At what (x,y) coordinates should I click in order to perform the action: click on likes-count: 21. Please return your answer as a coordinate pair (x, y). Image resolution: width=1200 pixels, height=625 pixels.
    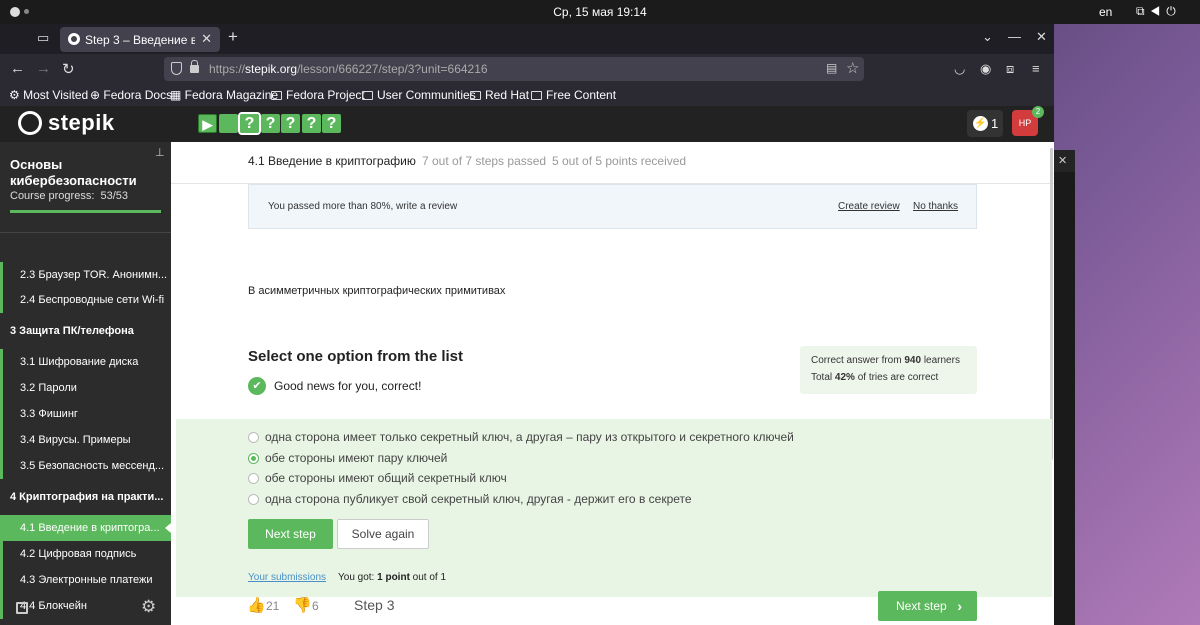
    Looking at the image, I should click on (273, 606).